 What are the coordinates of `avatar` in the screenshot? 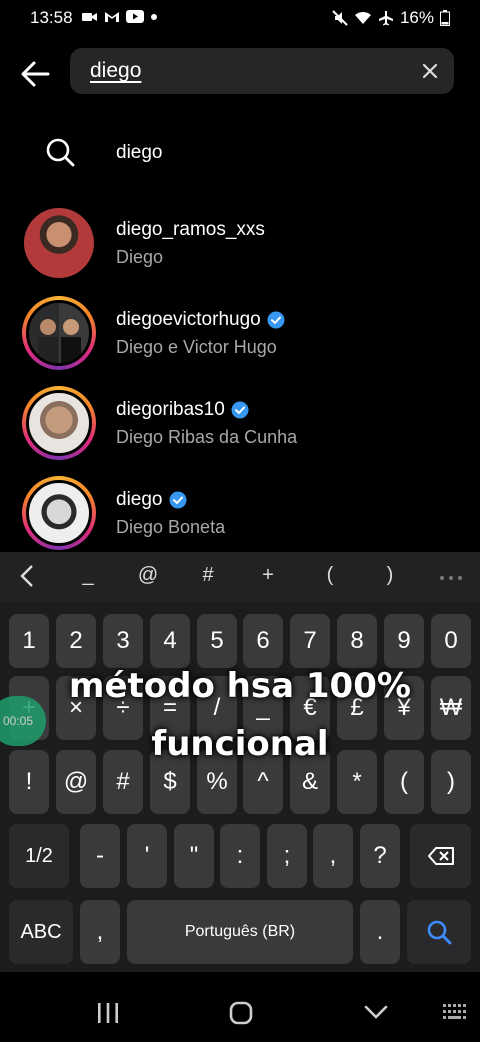 It's located at (59, 243).